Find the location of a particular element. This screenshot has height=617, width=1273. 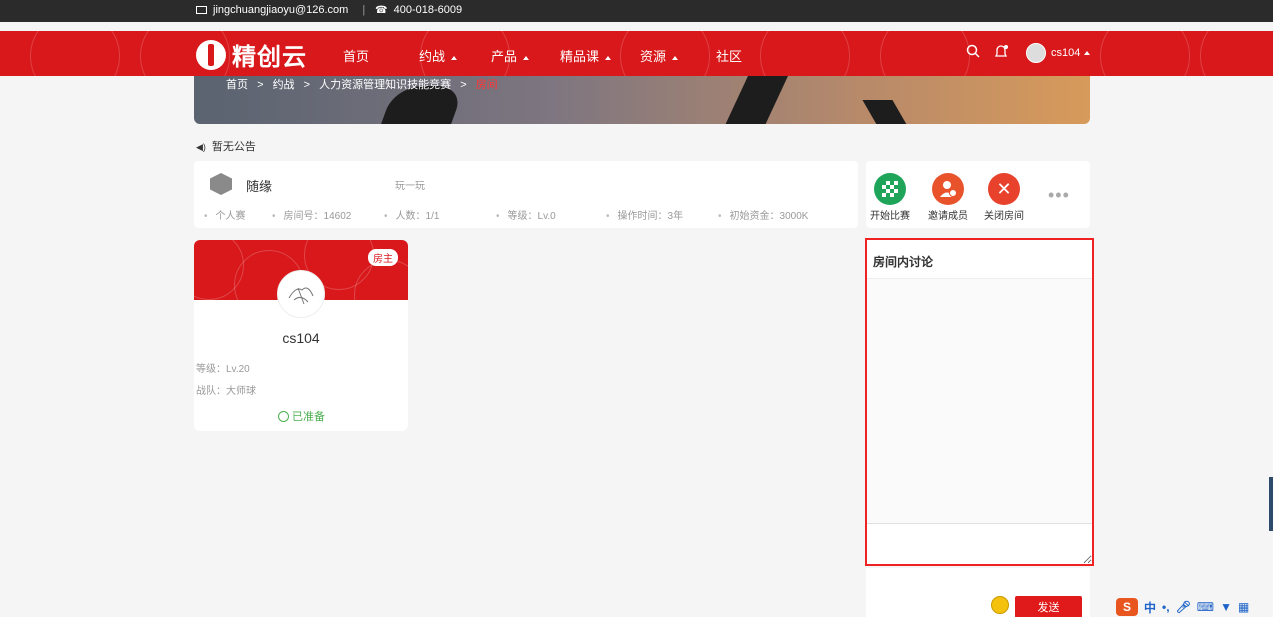

more-icon: ••• is located at coordinates (1059, 195).